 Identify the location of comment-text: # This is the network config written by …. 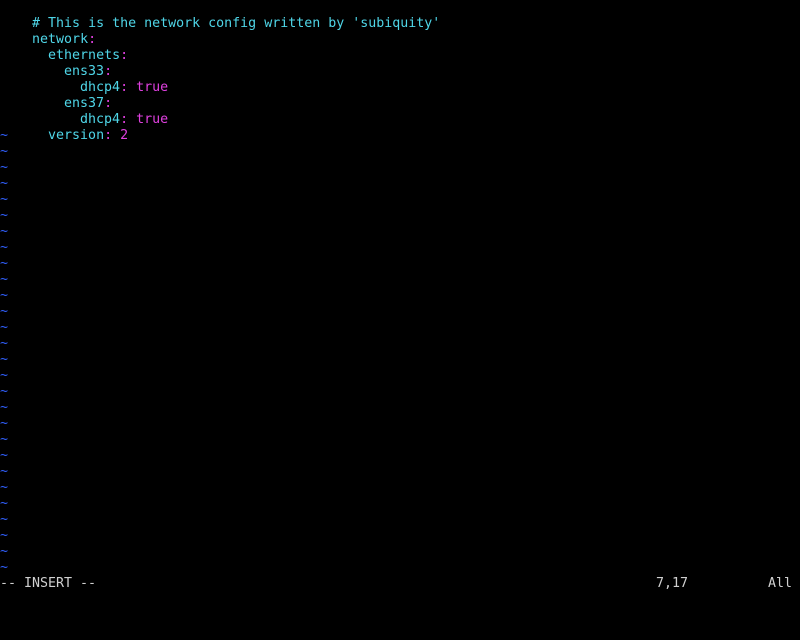
(236, 23).